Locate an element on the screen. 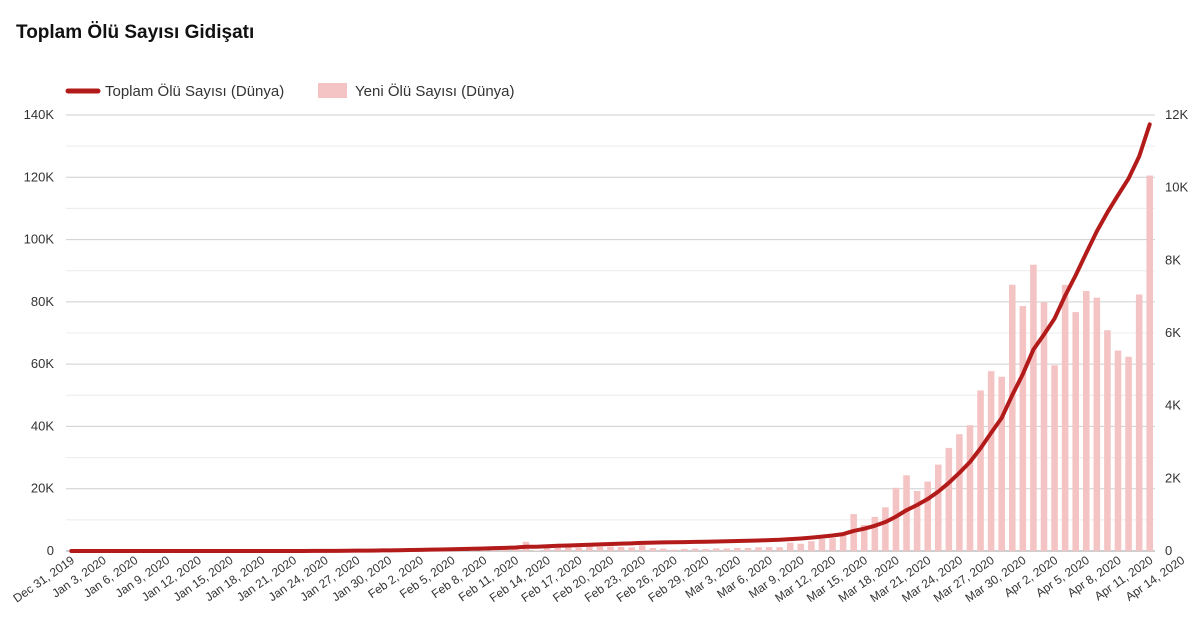 The width and height of the screenshot is (1200, 643). y-right-tick-label: 4K is located at coordinates (1173, 405).